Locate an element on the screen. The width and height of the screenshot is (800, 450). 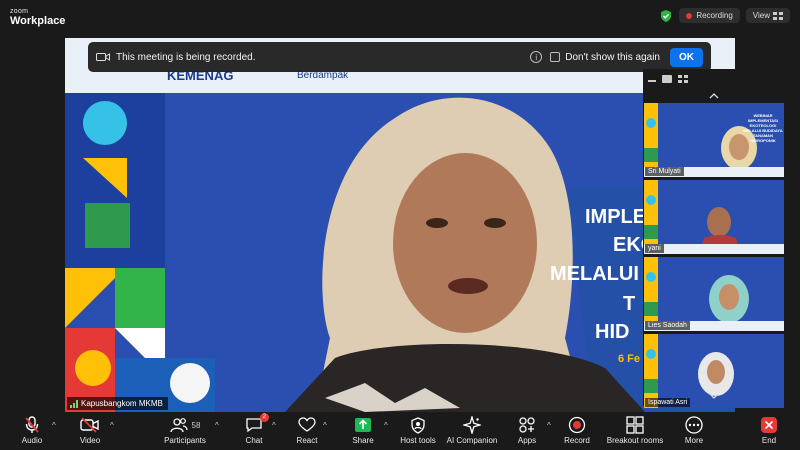
more-button: More is located at coordinates (694, 430).